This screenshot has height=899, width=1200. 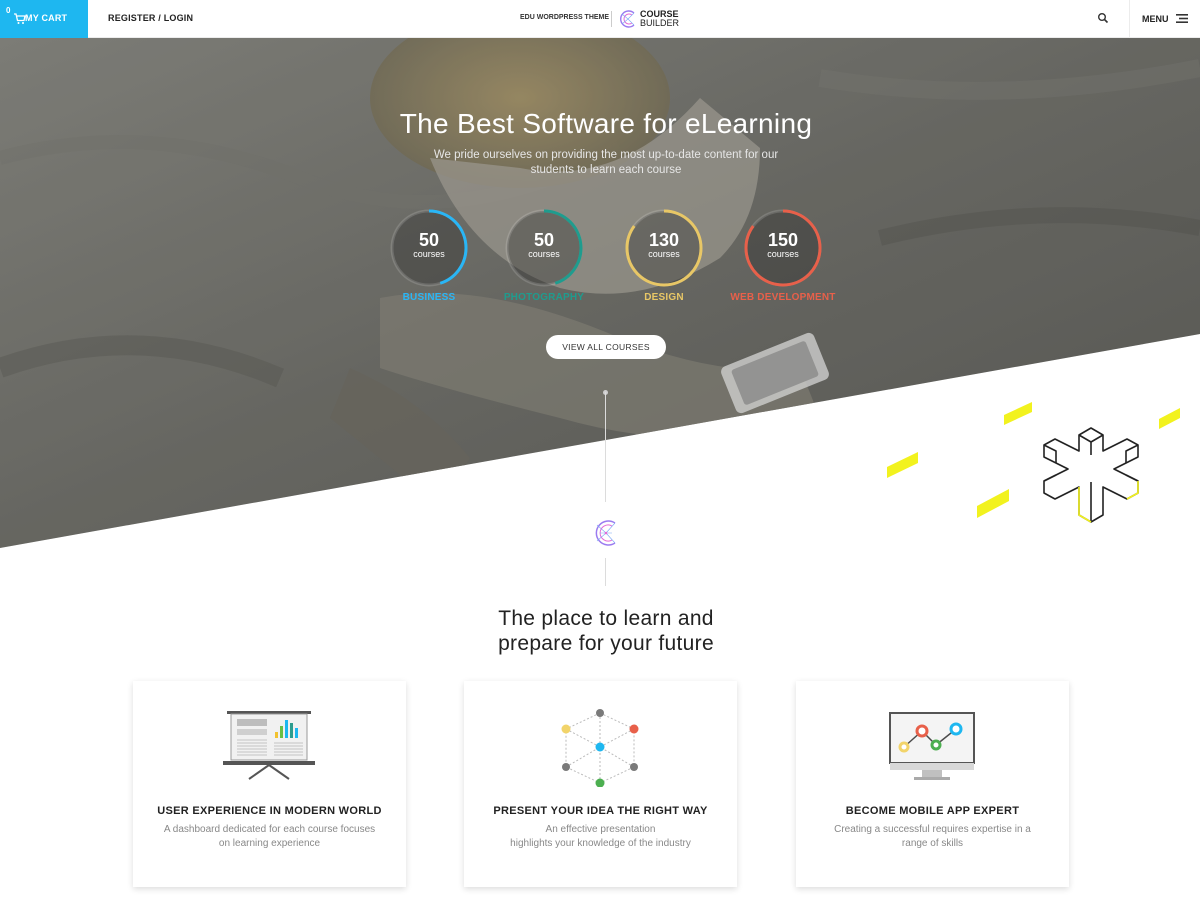 I want to click on feature-title: USER EXPERIENCE IN MODERN WORLD, so click(x=269, y=811).